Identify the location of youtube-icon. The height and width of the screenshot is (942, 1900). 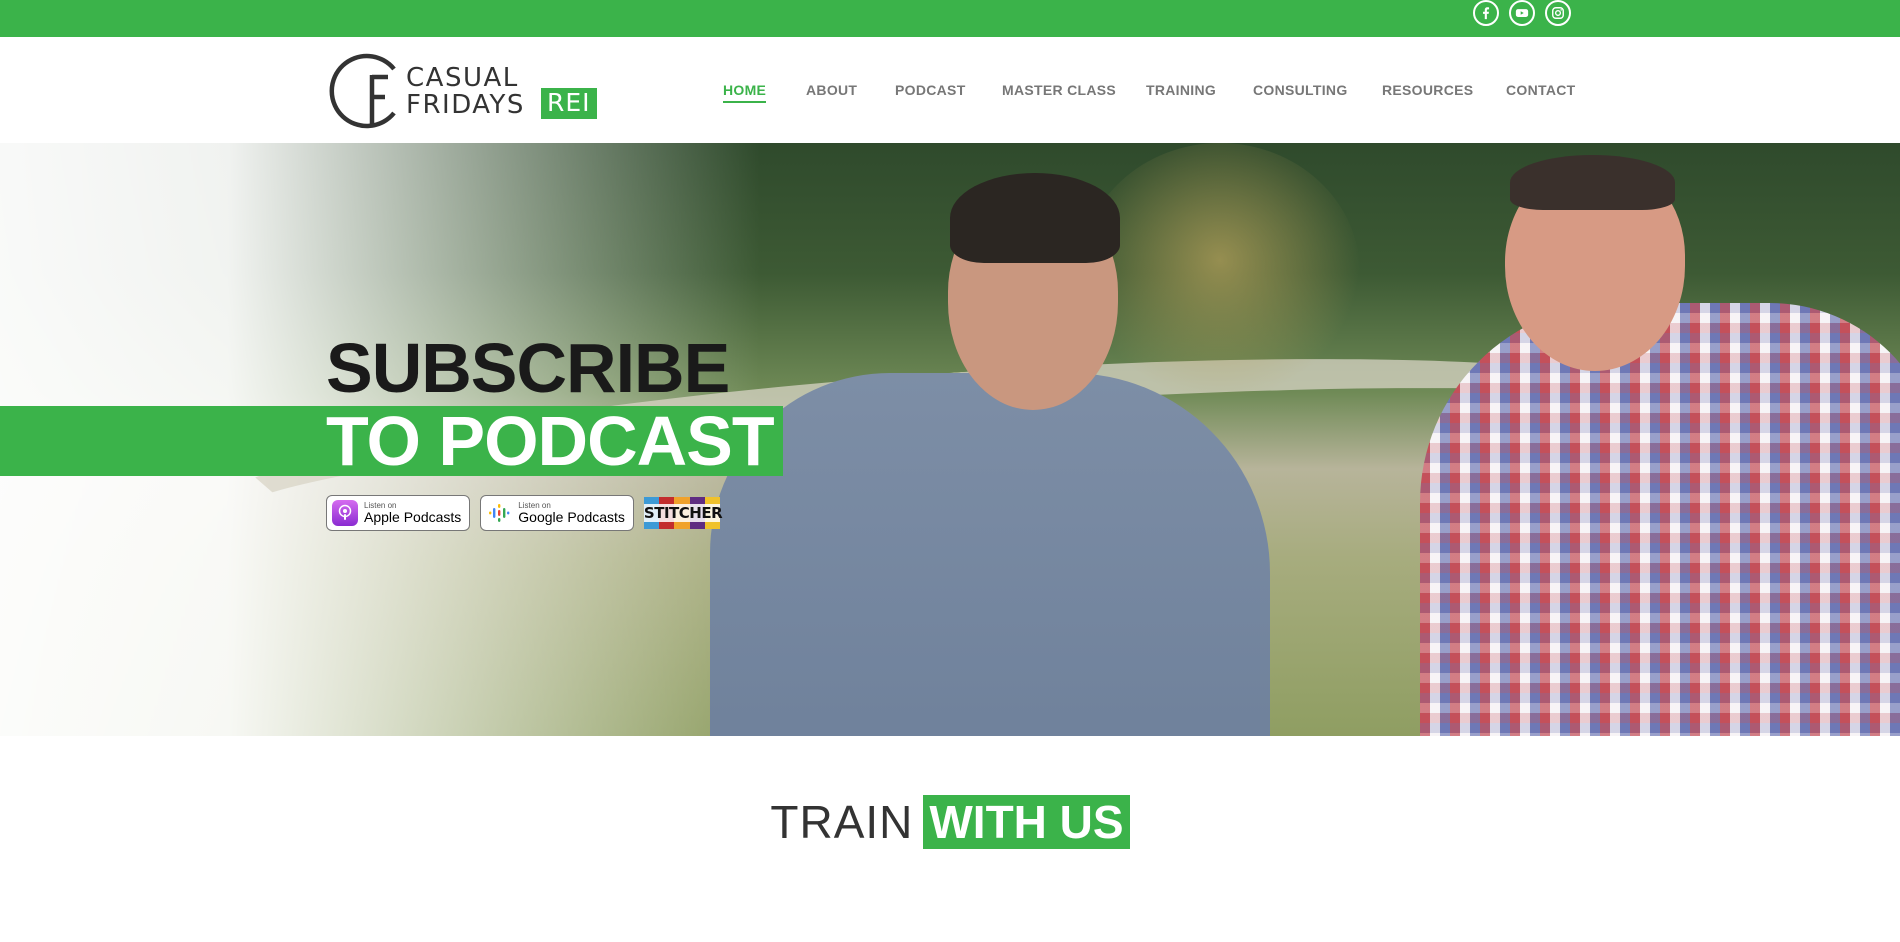
(1522, 13).